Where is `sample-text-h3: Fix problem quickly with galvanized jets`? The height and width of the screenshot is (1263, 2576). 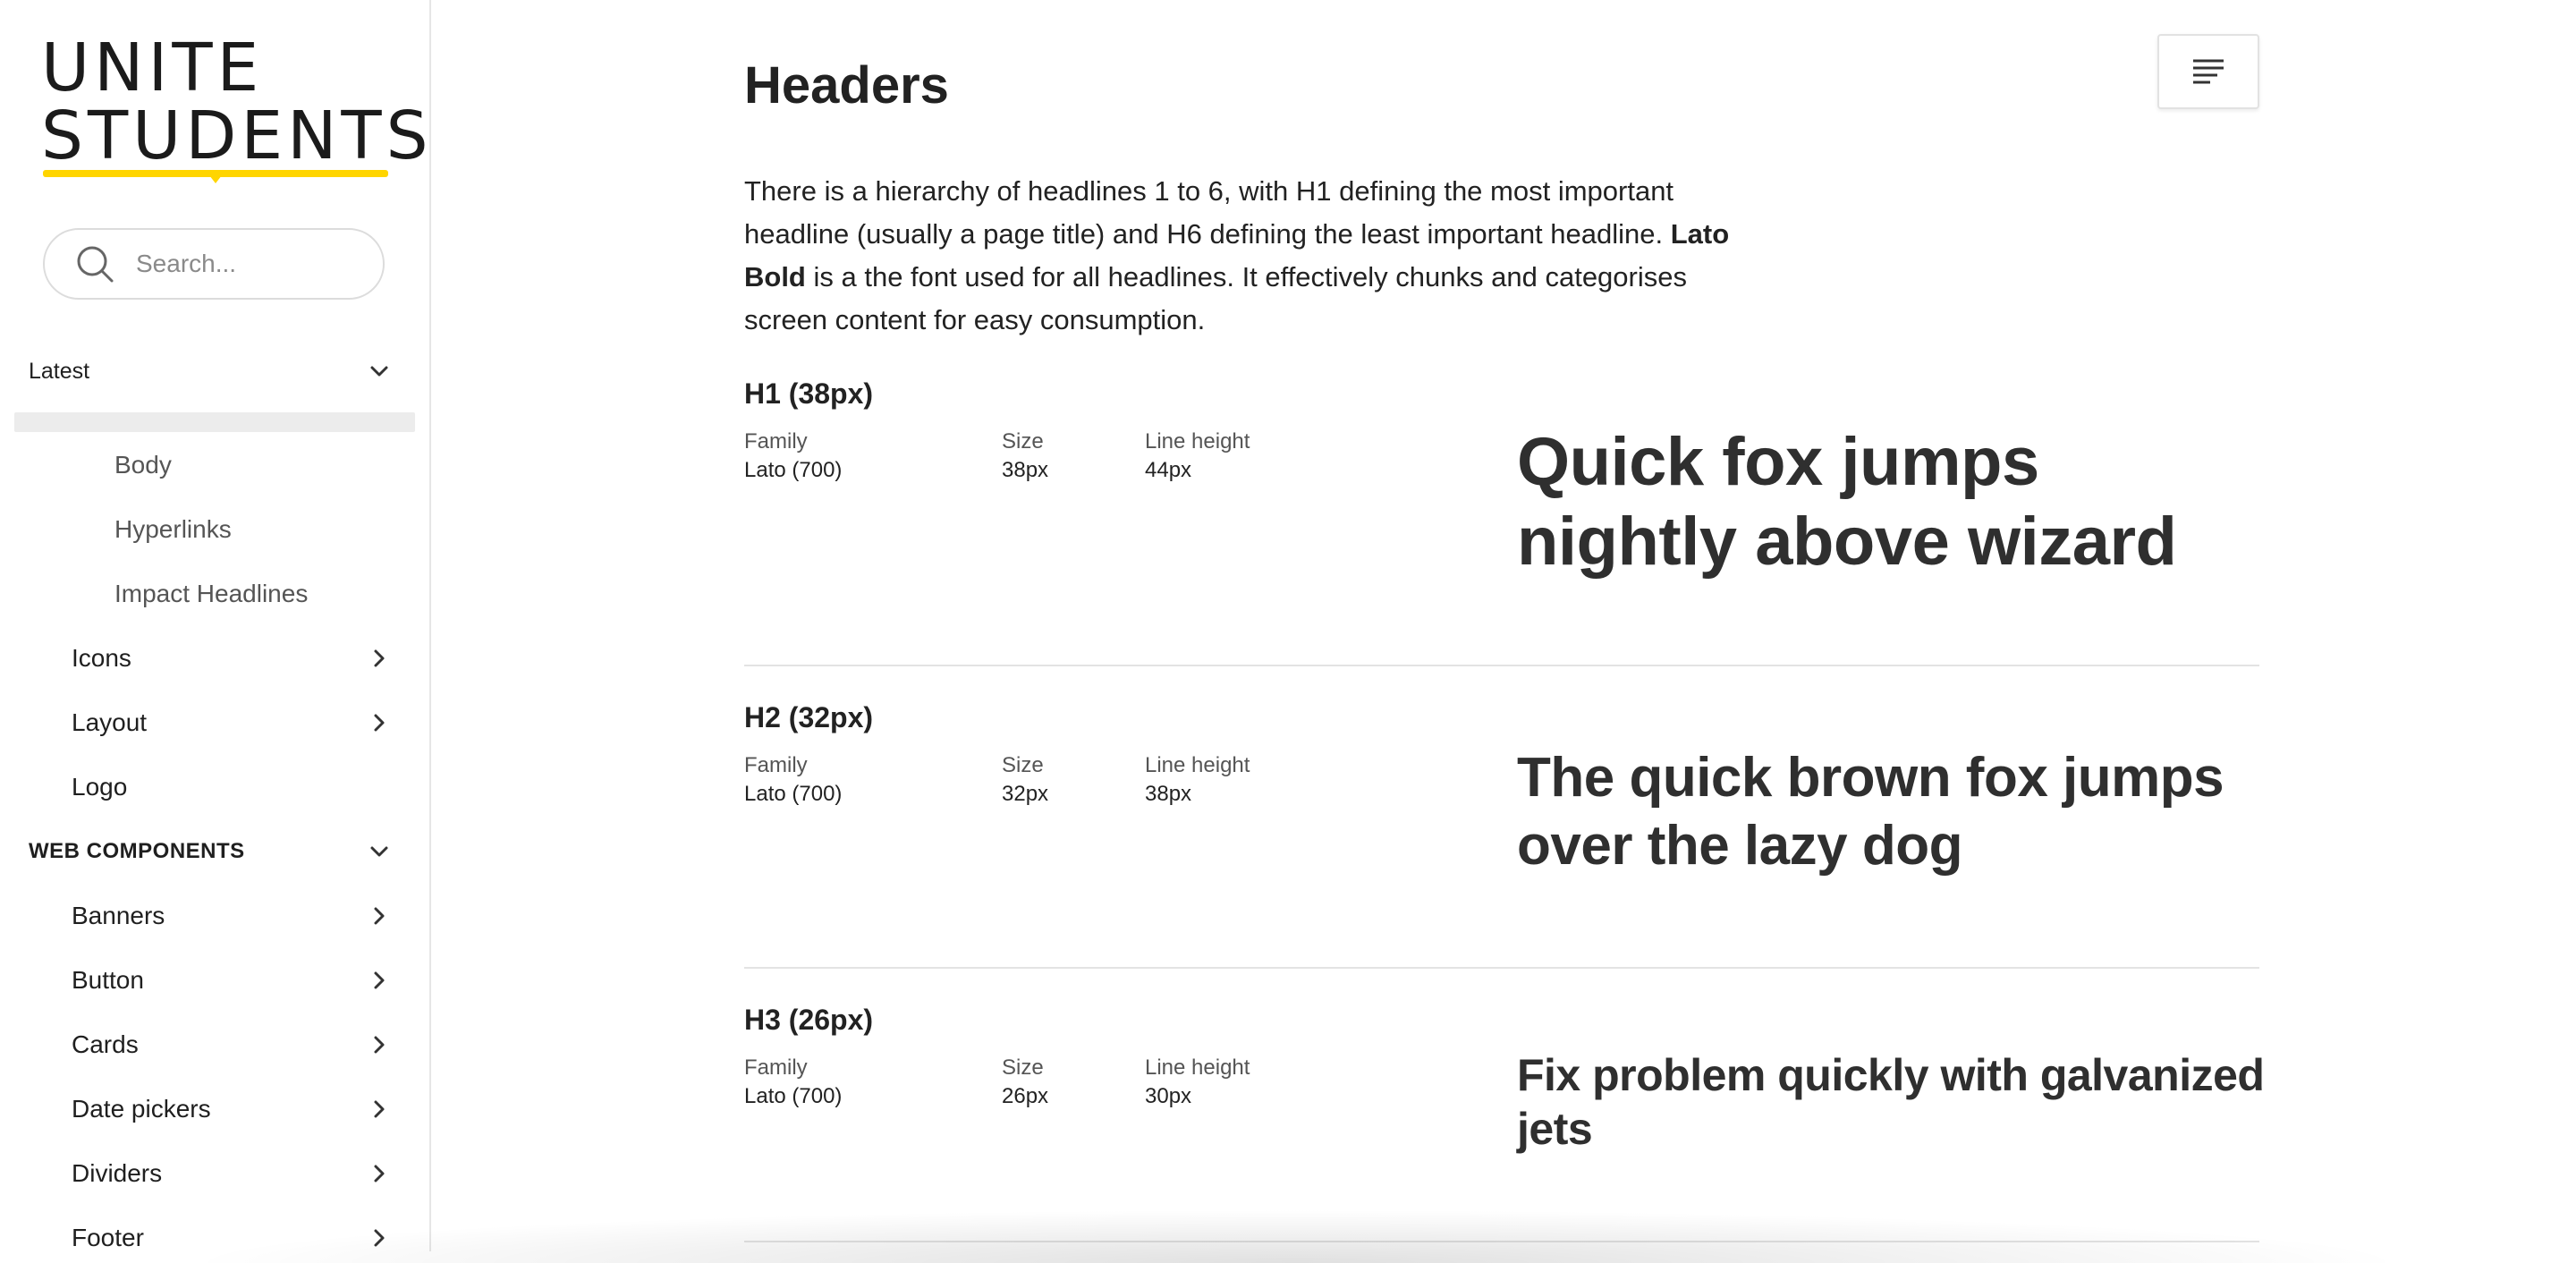
sample-text-h3: Fix problem quickly with galvanized jets is located at coordinates (1891, 1102).